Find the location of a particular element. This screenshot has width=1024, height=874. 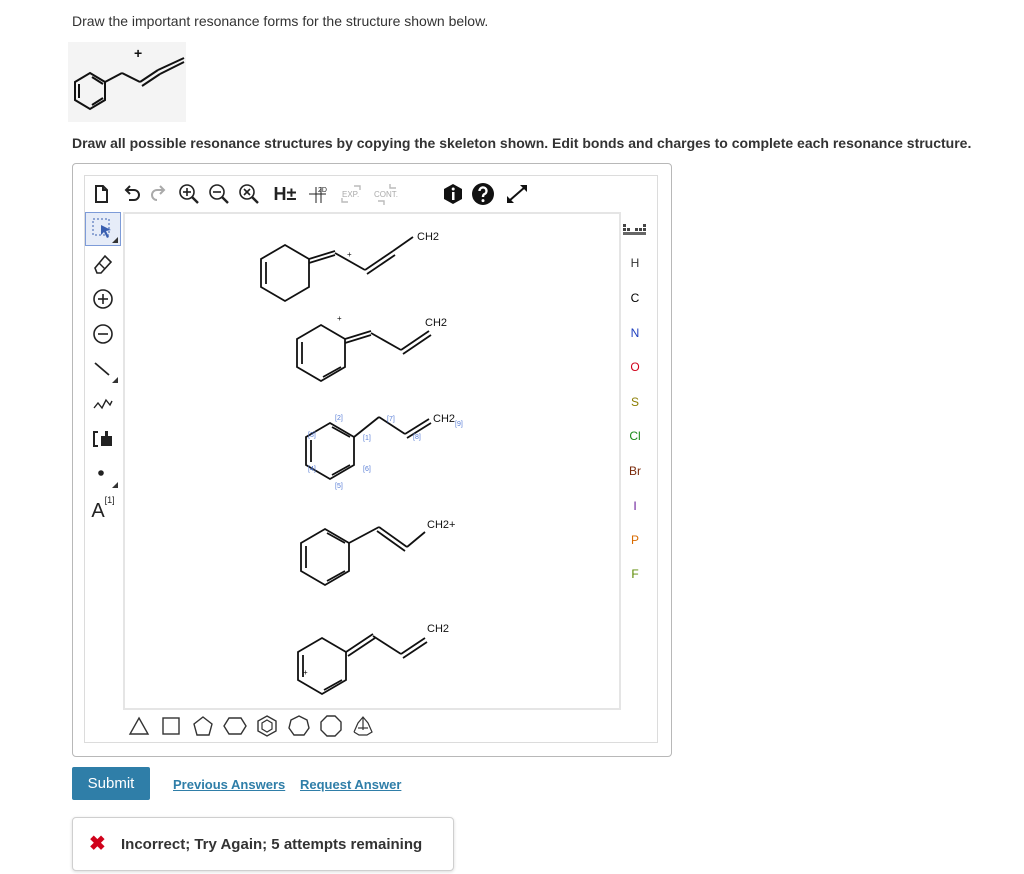

atom-map-label: [9] is located at coordinates (459, 424).